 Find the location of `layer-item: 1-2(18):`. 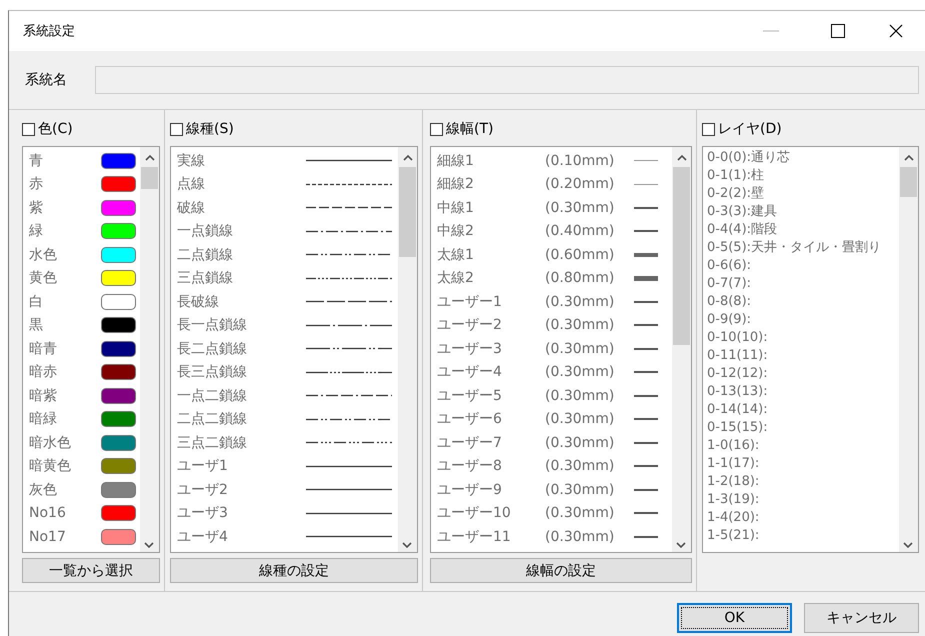

layer-item: 1-2(18): is located at coordinates (803, 482).